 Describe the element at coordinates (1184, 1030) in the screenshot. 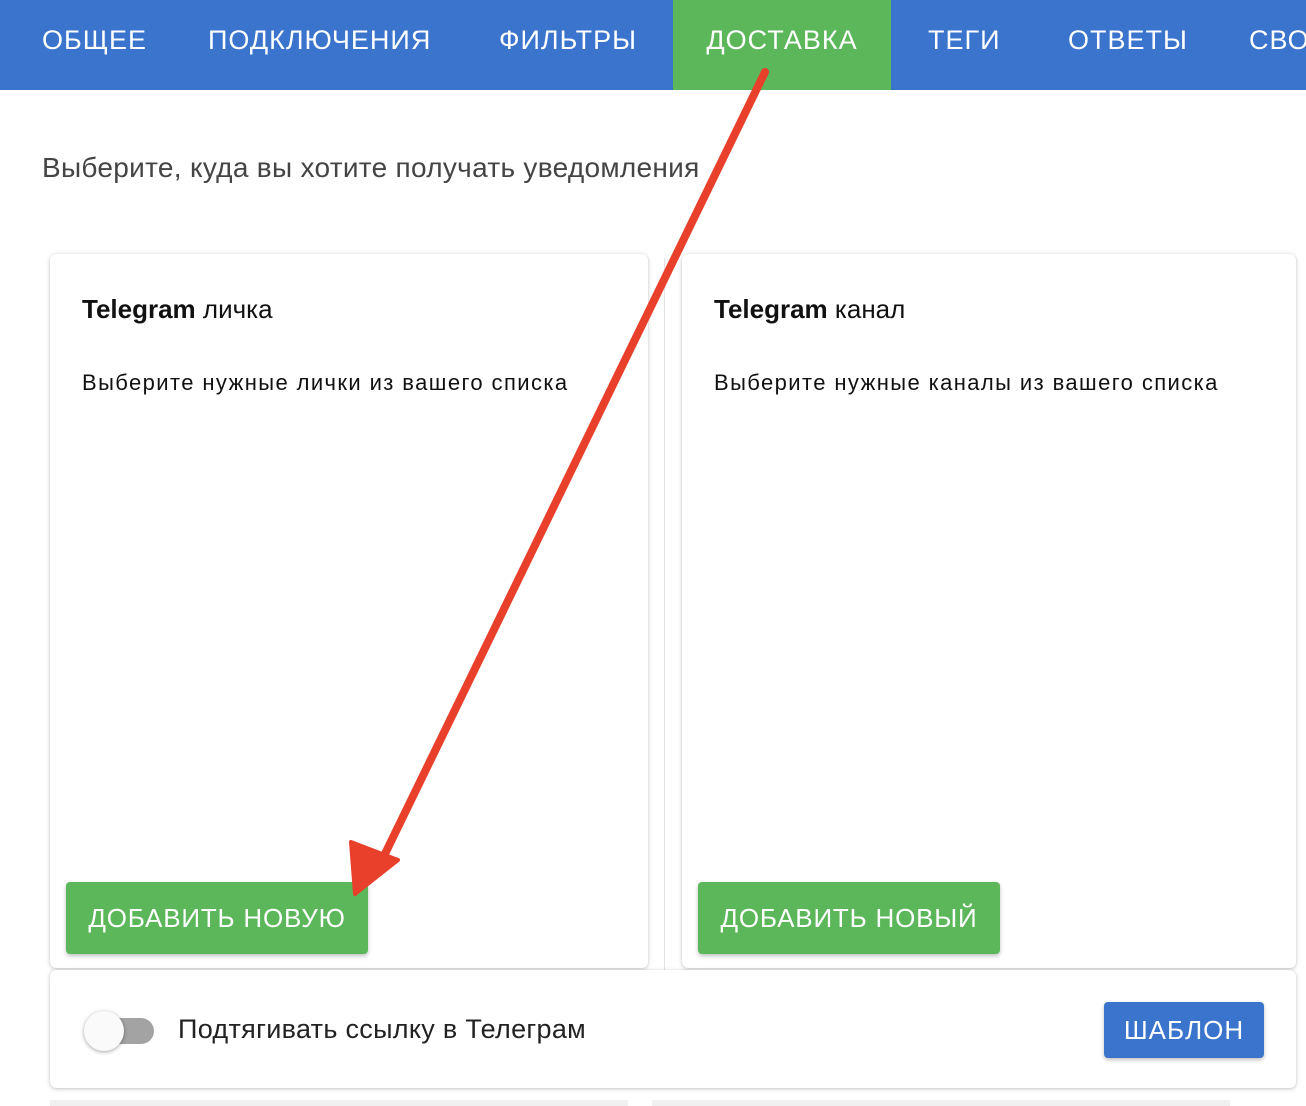

I see `template-button: ШАБЛОН` at that location.